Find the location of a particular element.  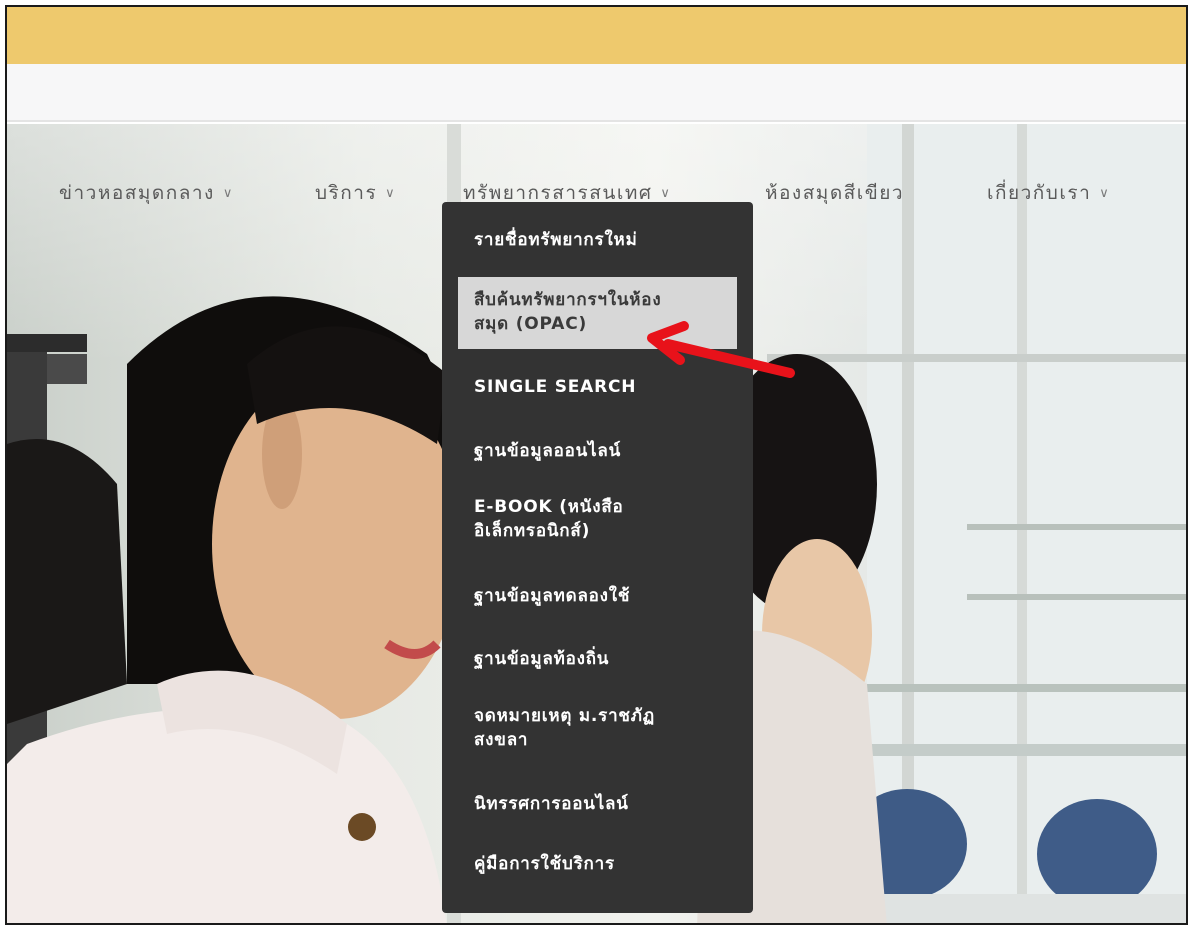

menu-item-trial-databases: ฐานข้อมูลทดลองใช้ is located at coordinates (597, 596).